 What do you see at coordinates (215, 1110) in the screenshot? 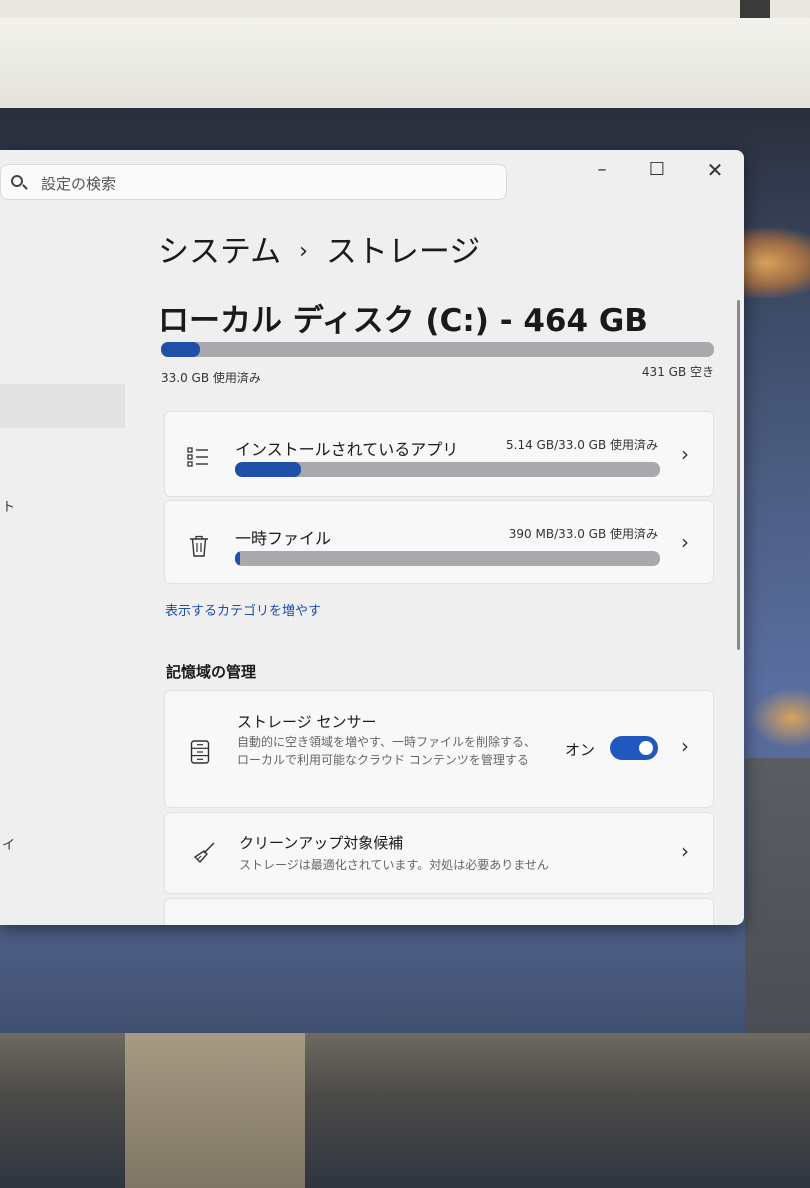
I see `wallpaper-tower` at bounding box center [215, 1110].